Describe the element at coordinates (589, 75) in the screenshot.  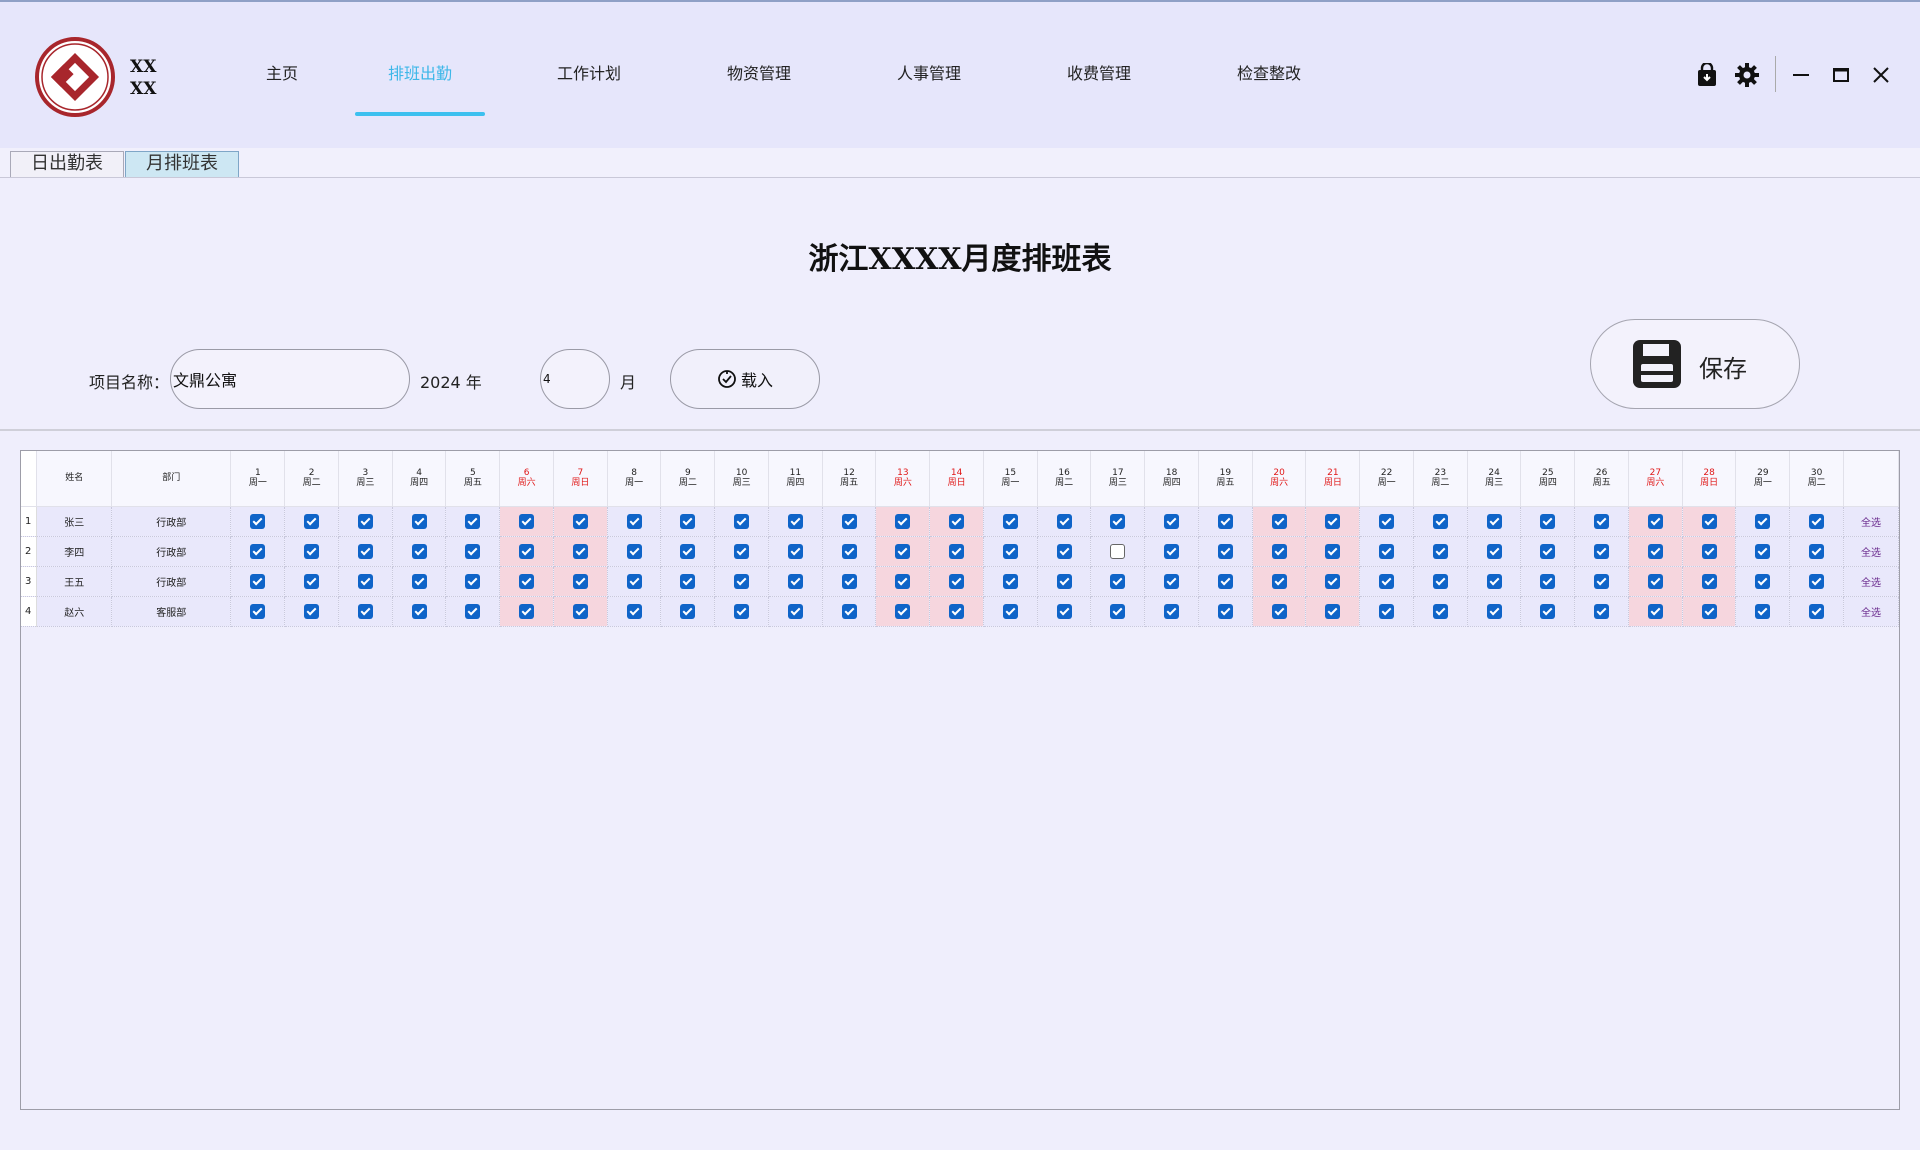
I see `nav-item-work-plan: 工作计划` at that location.